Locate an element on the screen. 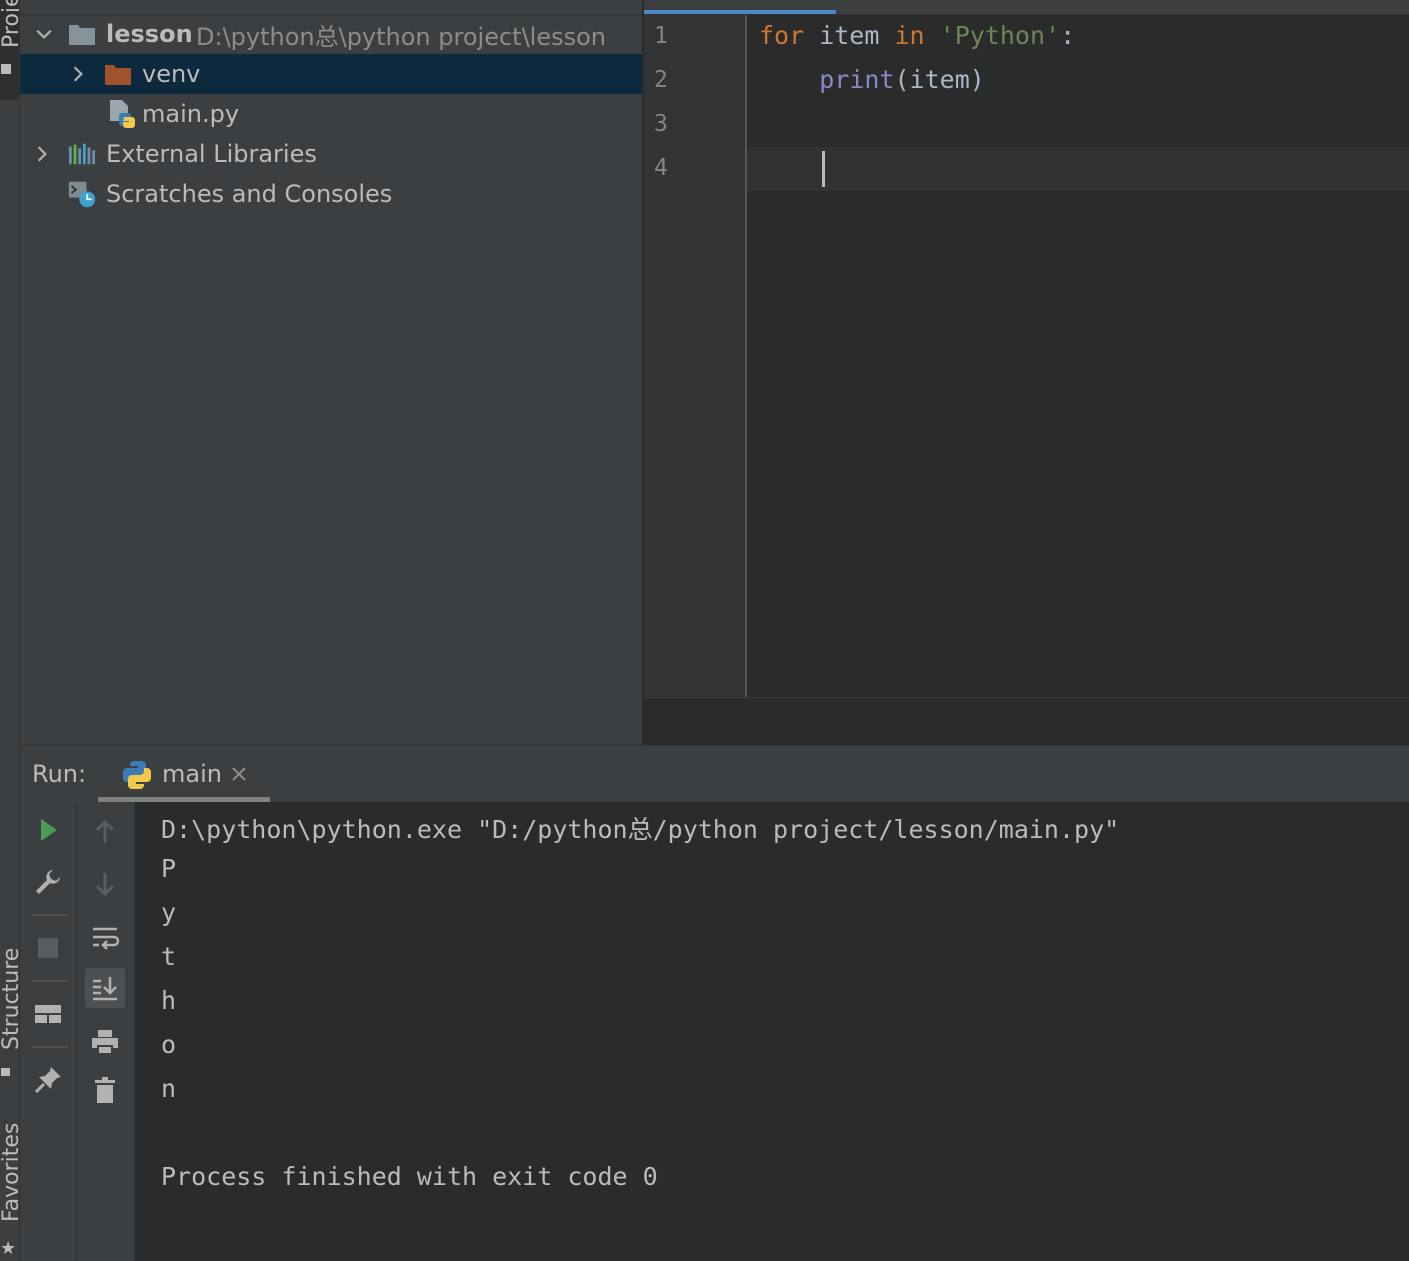 This screenshot has height=1261, width=1409. wrench-icon is located at coordinates (48, 882).